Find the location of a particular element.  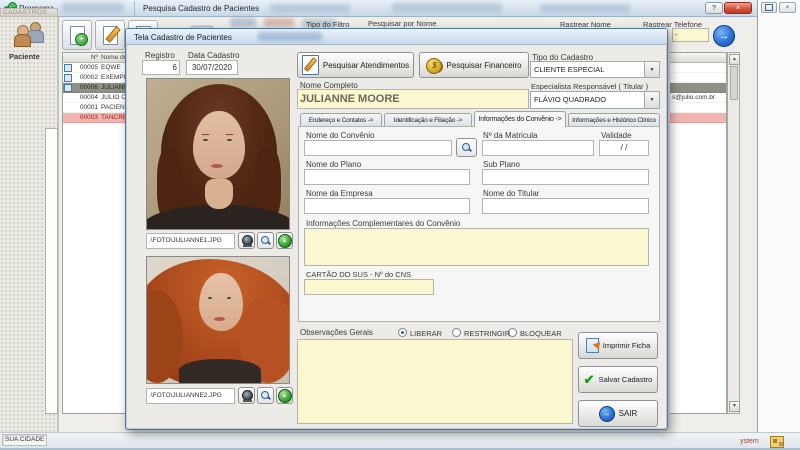

pesquisa-window-title: Pesquisa Cadastro de Pacientes is located at coordinates (201, 8).